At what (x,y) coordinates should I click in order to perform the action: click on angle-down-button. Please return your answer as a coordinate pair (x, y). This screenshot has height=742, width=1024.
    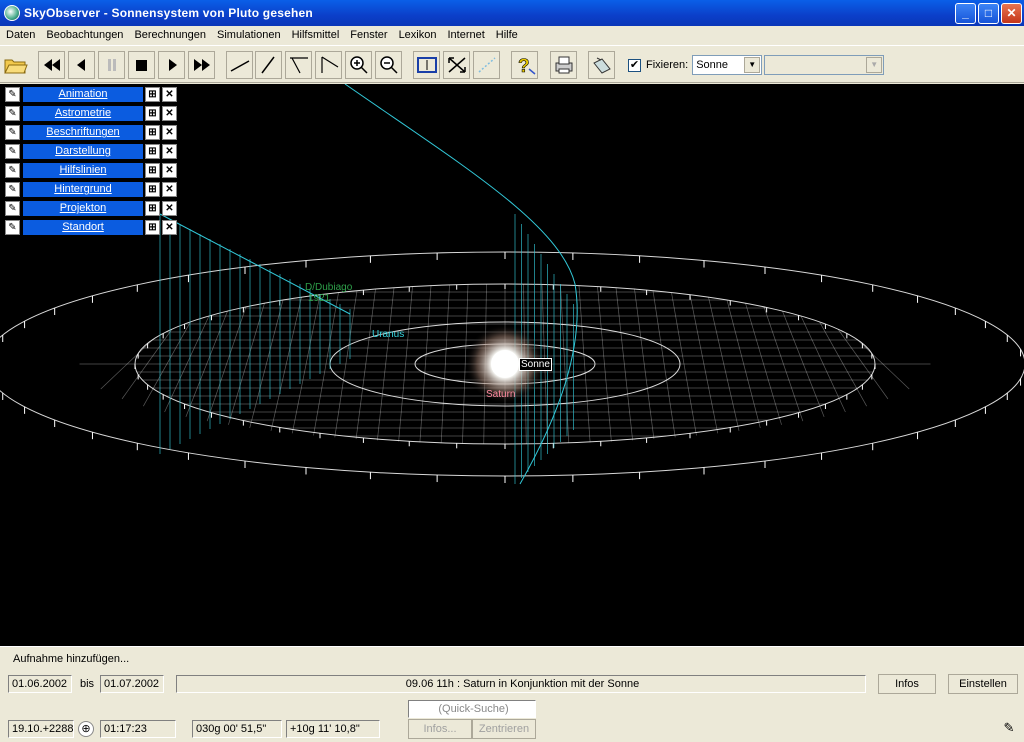
    Looking at the image, I should click on (298, 65).